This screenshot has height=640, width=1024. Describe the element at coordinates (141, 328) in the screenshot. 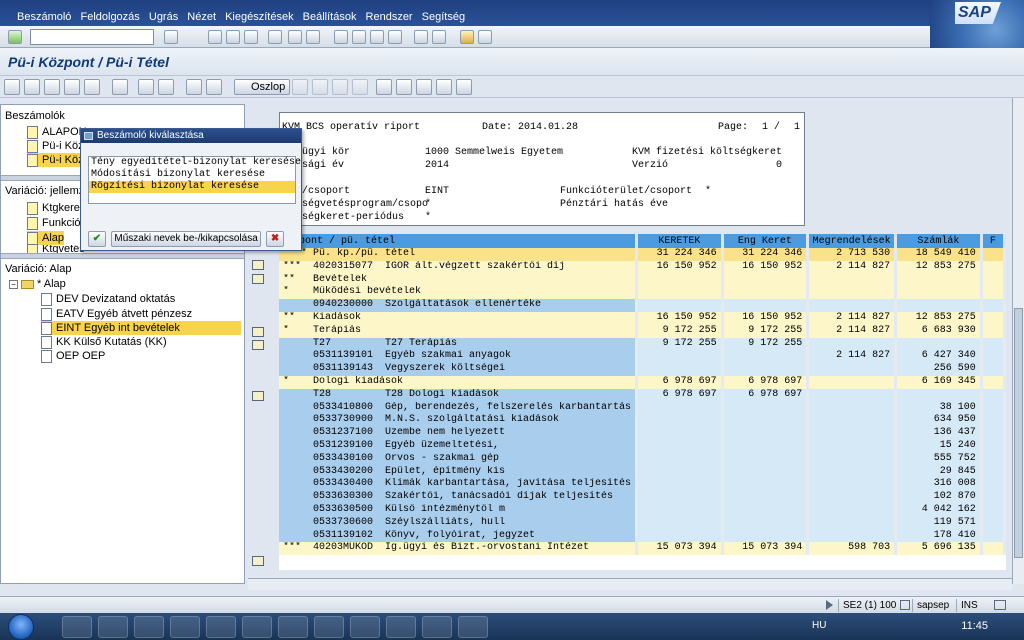

I see `tree-item-eint: EINT Egyéb int bevételek` at that location.